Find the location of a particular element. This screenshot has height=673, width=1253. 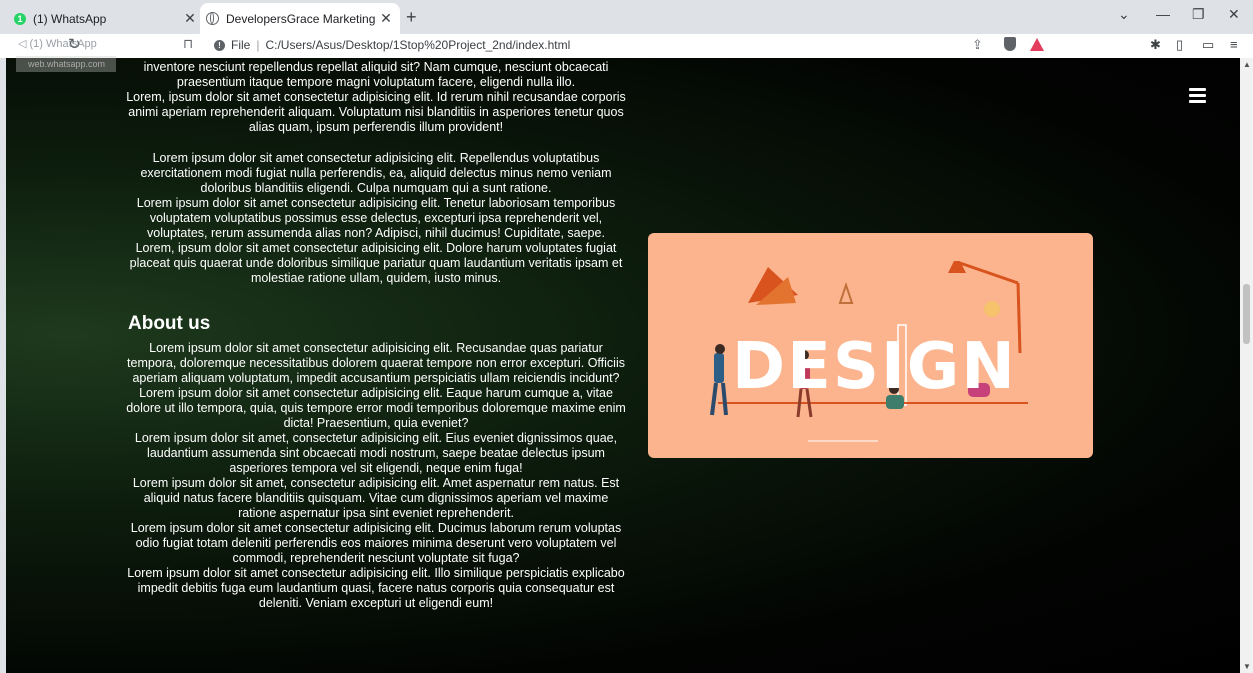

info-icon: ! is located at coordinates (219, 45).